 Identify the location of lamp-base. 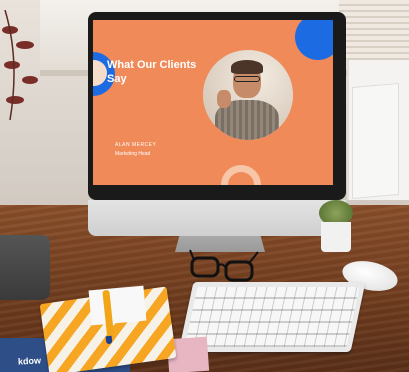
(25, 267).